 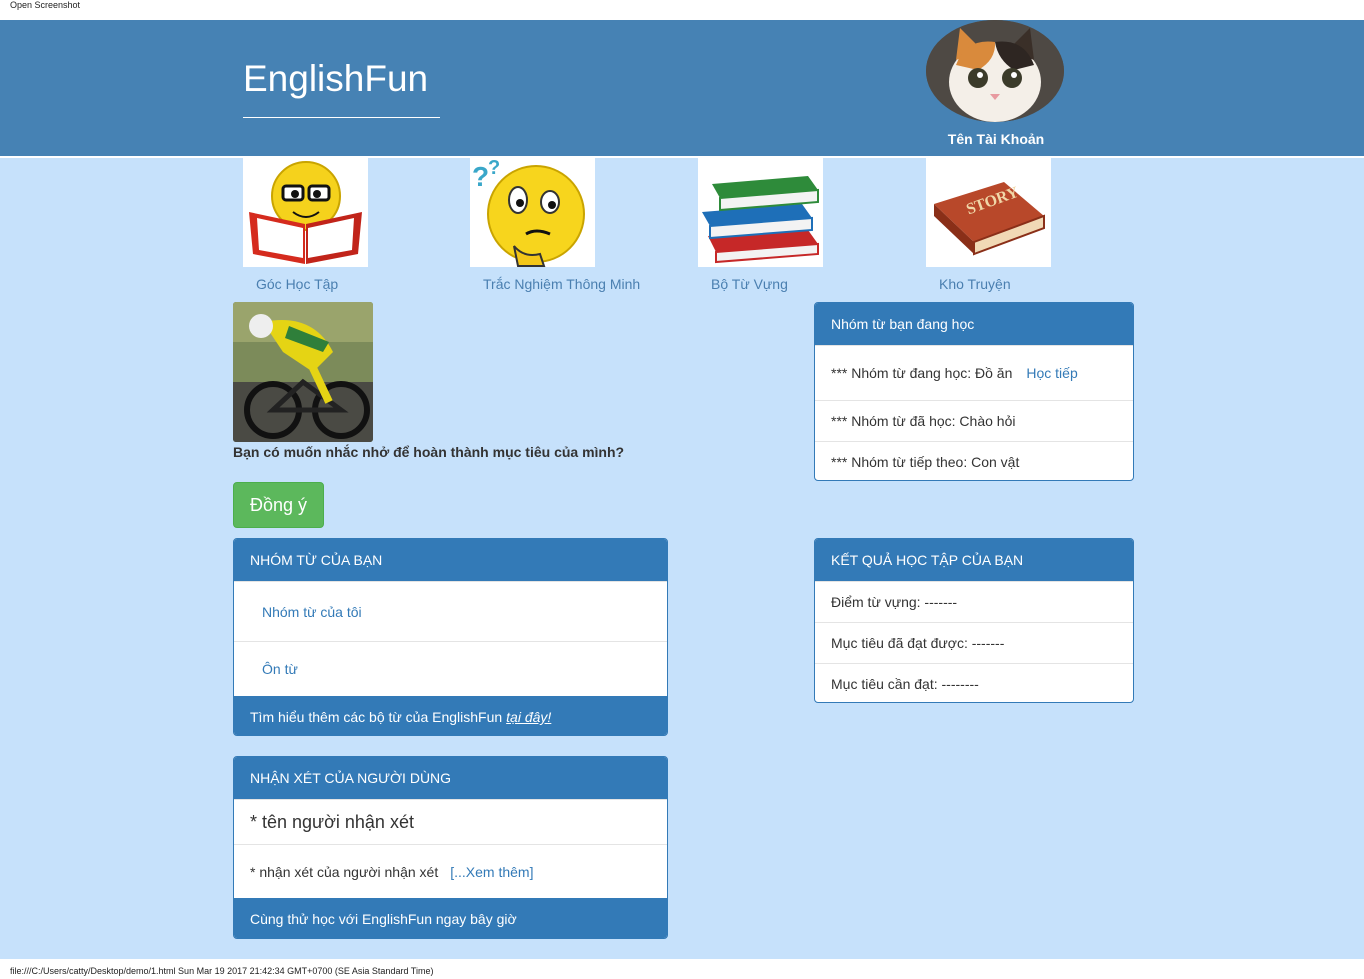 I want to click on panel-footer: Cùng thử học với EnglishFun ngay bây giờ, so click(x=450, y=918).